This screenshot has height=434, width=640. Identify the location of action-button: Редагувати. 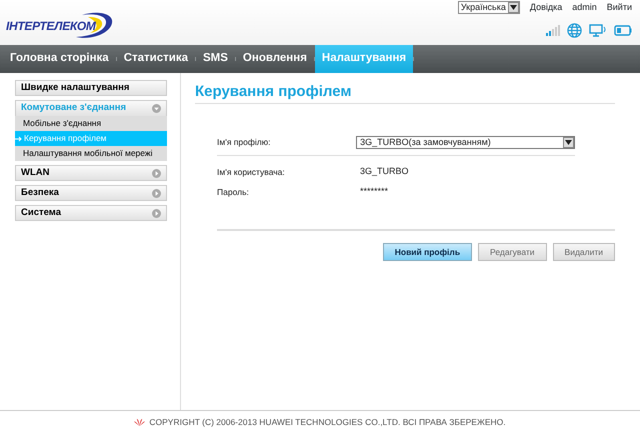
(512, 252).